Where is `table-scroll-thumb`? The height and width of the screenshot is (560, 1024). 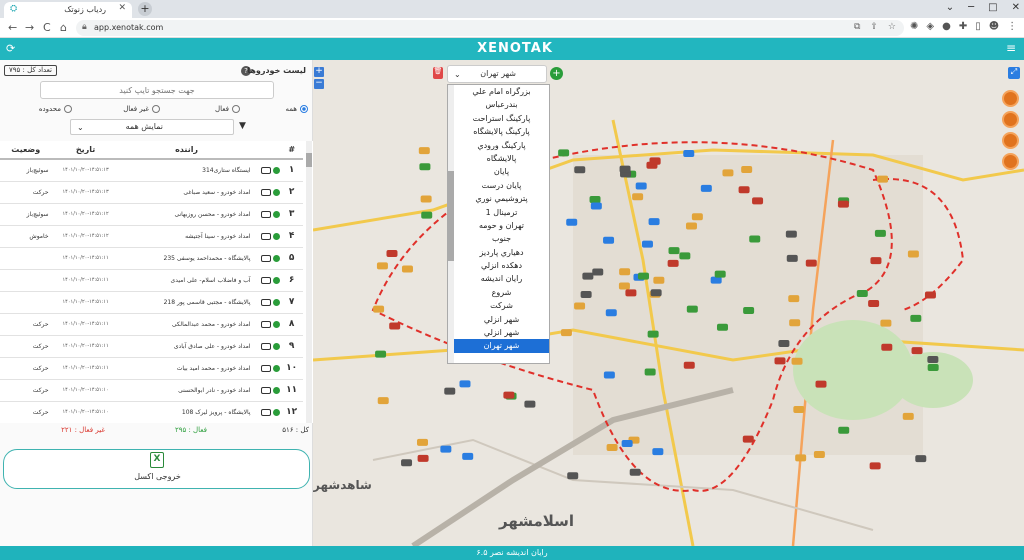 table-scroll-thumb is located at coordinates (309, 160).